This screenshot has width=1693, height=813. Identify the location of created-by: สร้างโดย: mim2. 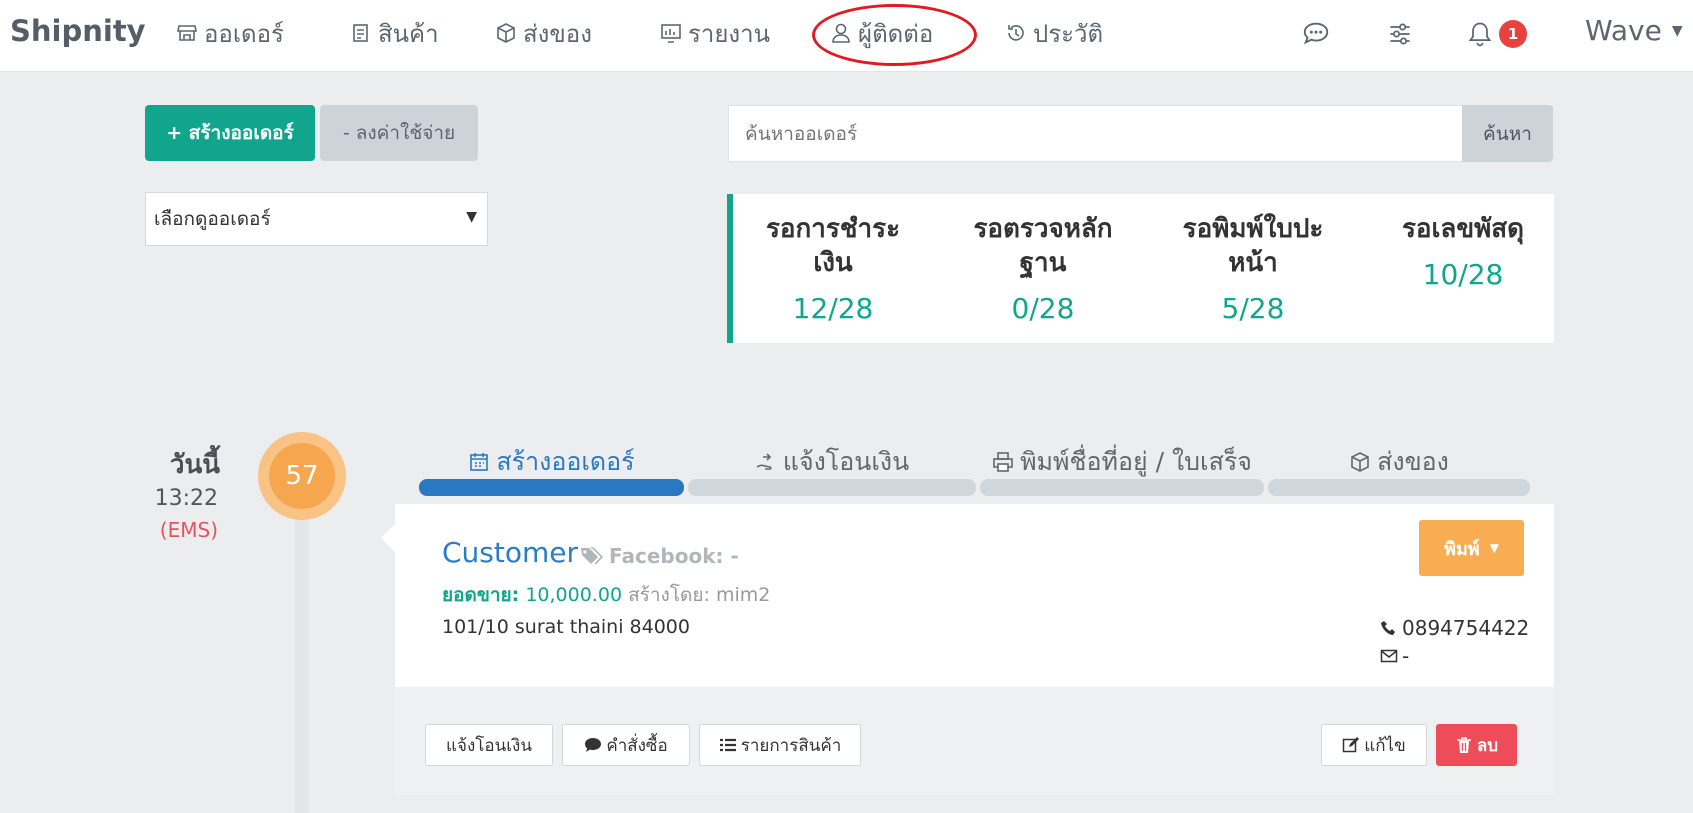
(699, 595).